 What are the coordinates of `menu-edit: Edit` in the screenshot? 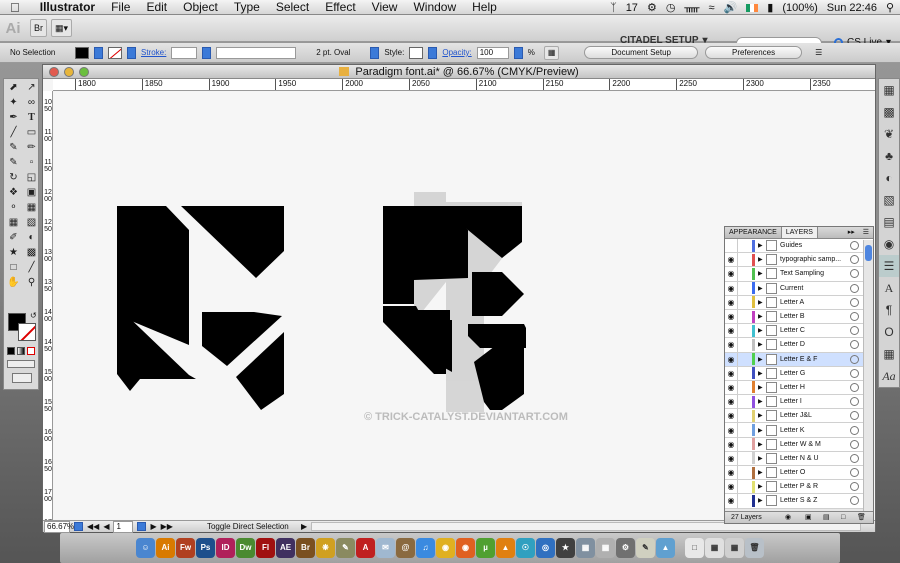 It's located at (156, 7).